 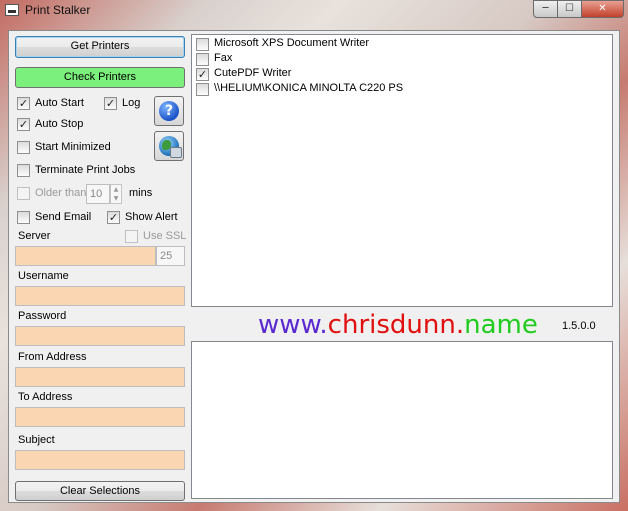 What do you see at coordinates (110, 103) in the screenshot?
I see `log-checkbox: ✓` at bounding box center [110, 103].